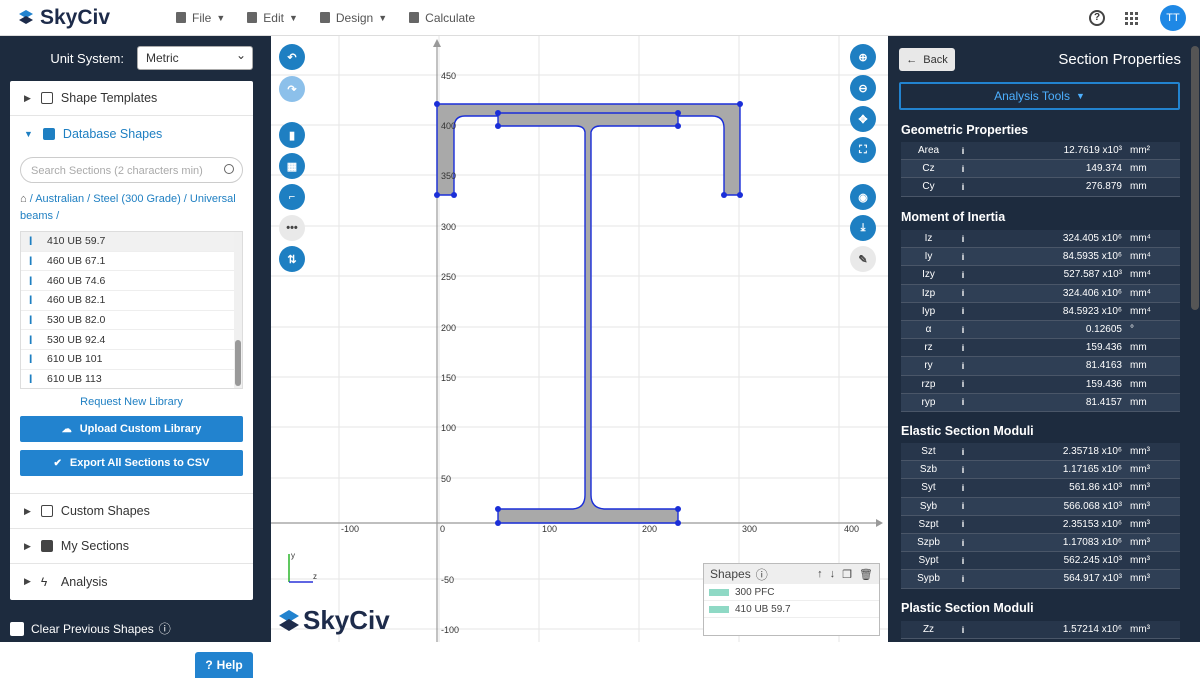 Image resolution: width=1200 pixels, height=678 pixels. I want to click on scrollbar-thumb, so click(238, 363).